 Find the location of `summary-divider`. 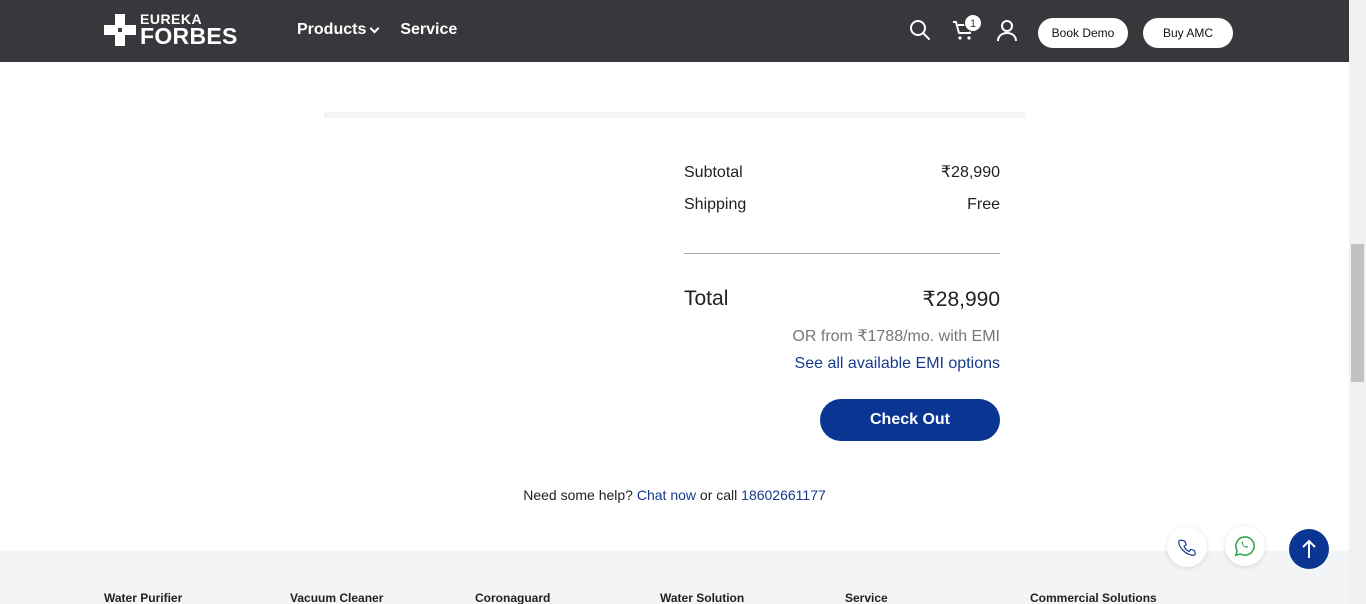

summary-divider is located at coordinates (842, 253).